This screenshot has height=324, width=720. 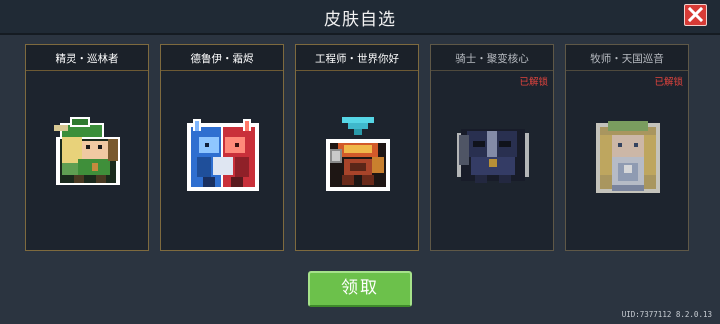 I want to click on skin-name: 骑士・聚变核心, so click(x=492, y=59).